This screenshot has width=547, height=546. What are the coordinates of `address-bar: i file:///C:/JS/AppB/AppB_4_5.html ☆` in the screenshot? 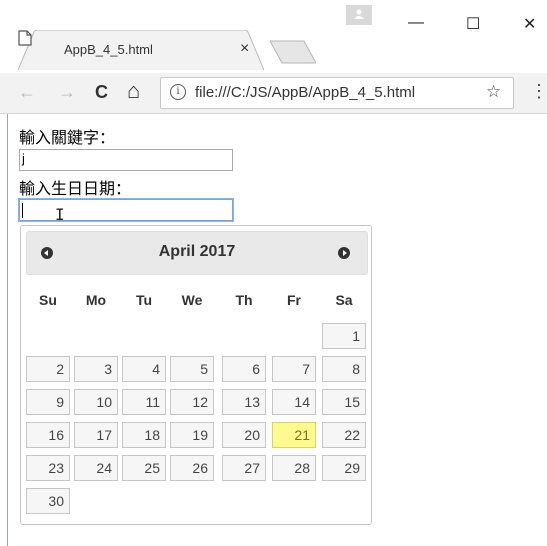 It's located at (337, 93).